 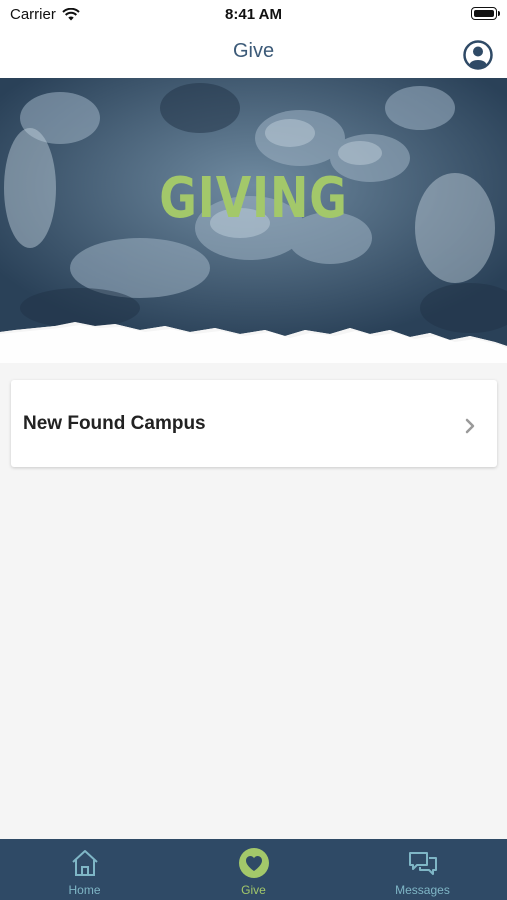 What do you see at coordinates (478, 55) in the screenshot?
I see `profile-icon` at bounding box center [478, 55].